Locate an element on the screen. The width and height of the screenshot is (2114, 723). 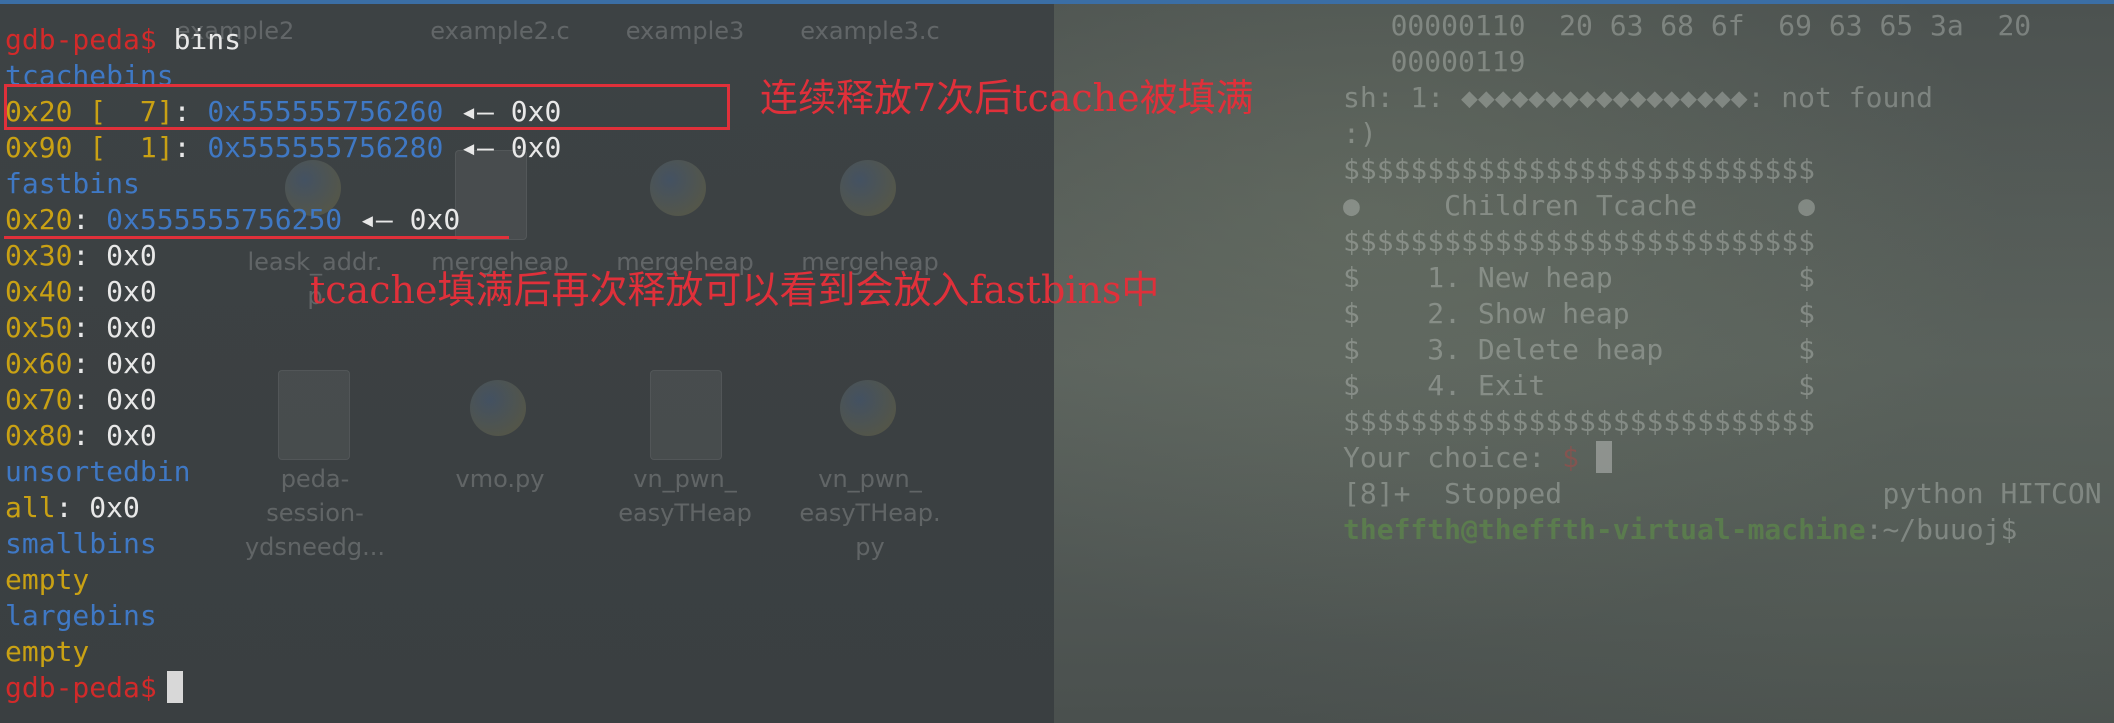
chunk-address: 0x555555756250 is located at coordinates (224, 219).